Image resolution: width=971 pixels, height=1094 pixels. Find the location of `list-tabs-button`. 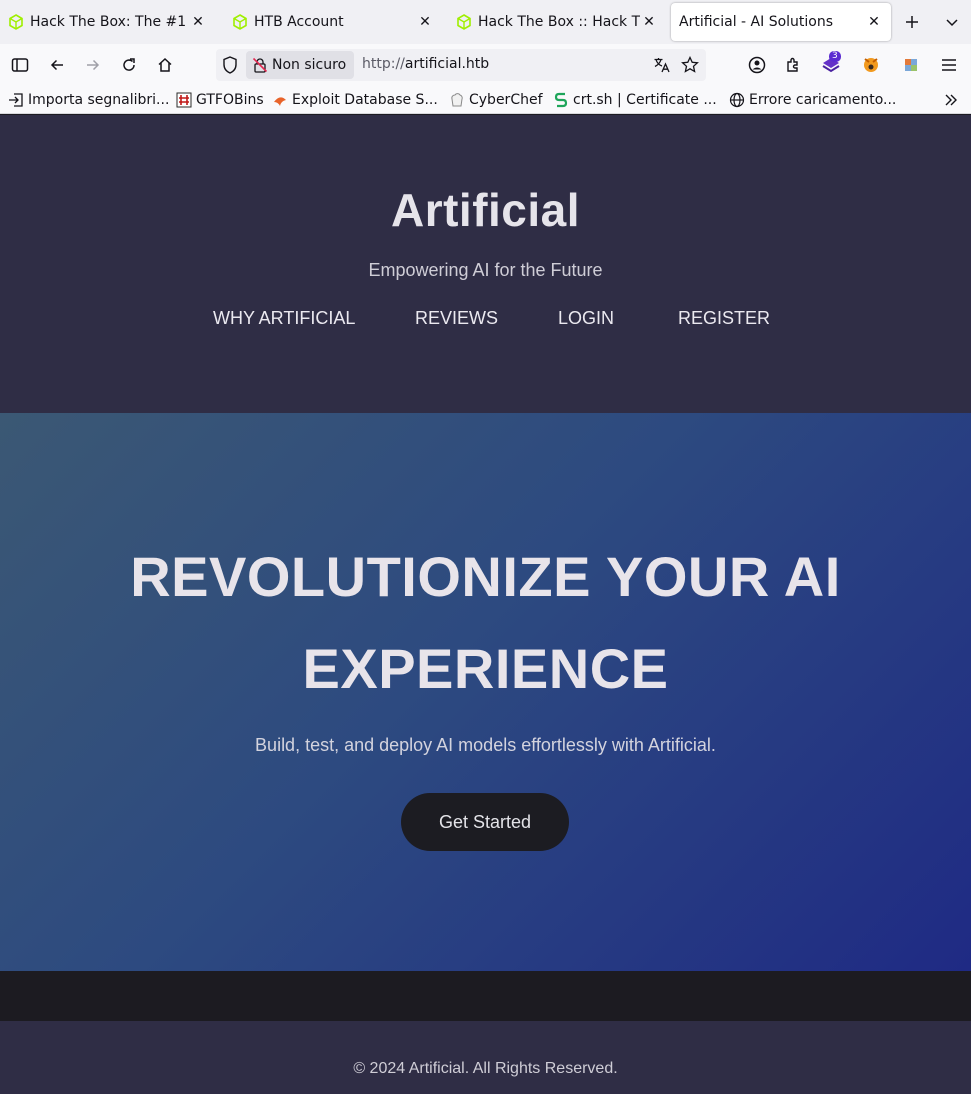

list-tabs-button is located at coordinates (952, 22).